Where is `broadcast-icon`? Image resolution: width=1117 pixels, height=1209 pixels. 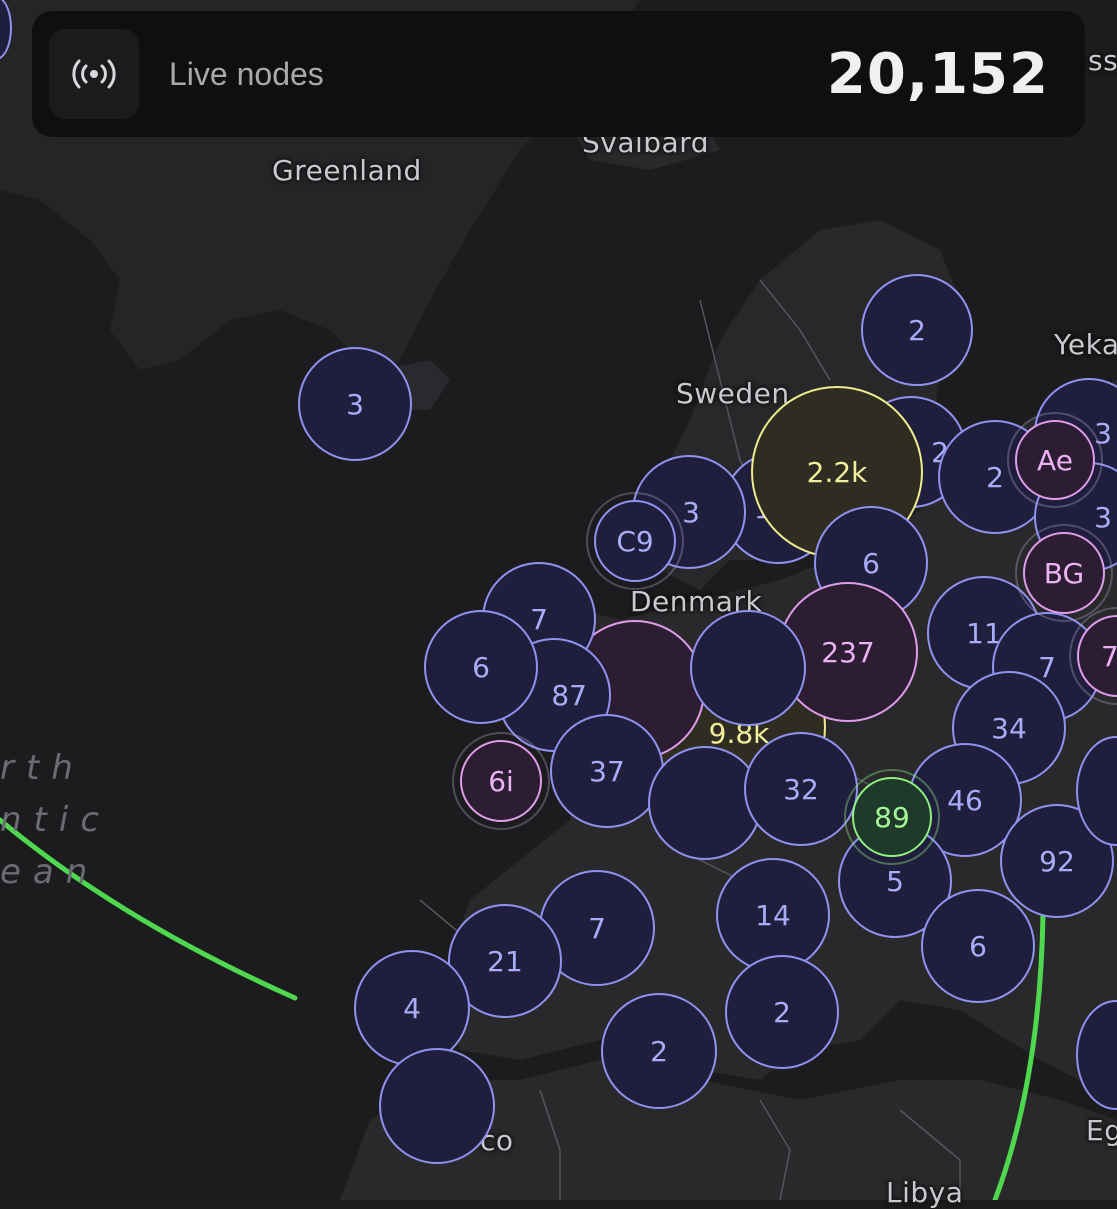
broadcast-icon is located at coordinates (94, 74).